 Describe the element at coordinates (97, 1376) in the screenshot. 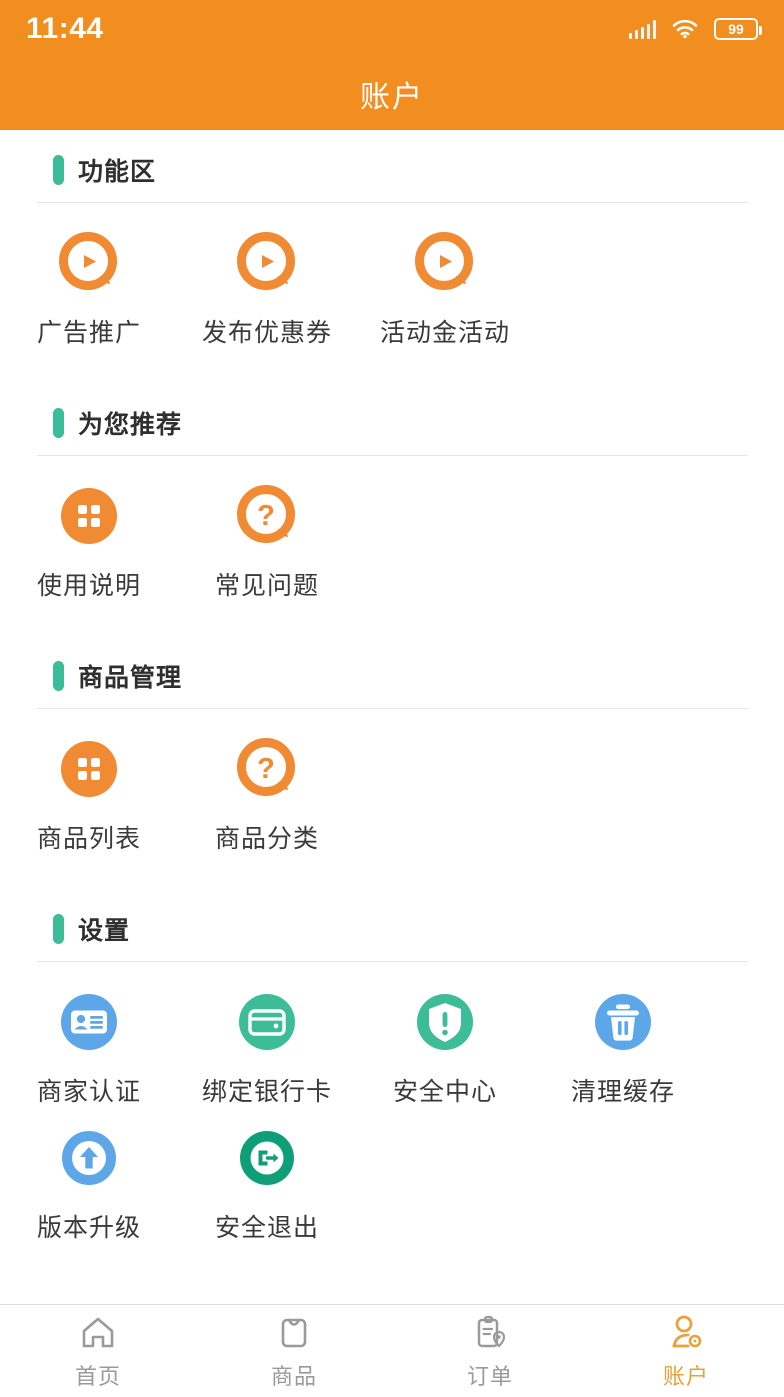

I see `tab-label: 首页` at that location.